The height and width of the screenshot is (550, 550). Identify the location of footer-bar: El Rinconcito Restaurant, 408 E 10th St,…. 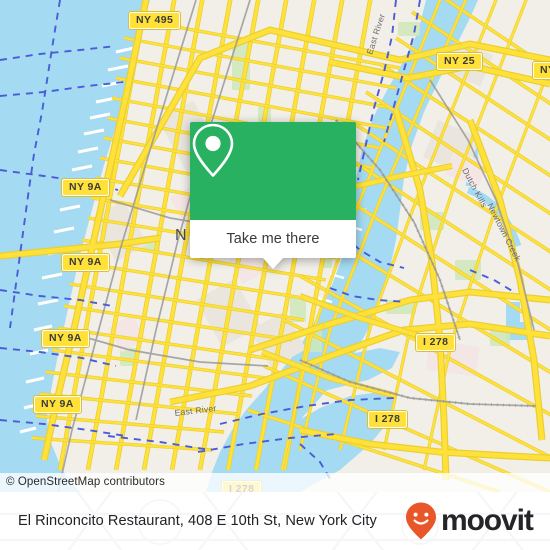
(275, 521).